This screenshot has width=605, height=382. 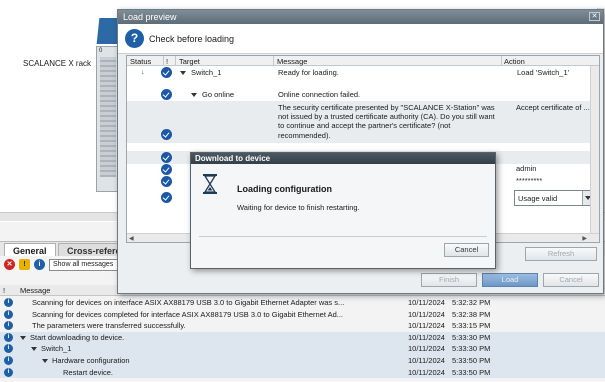 What do you see at coordinates (302, 349) in the screenshot?
I see `log-row: i Switch_1 10/11/2024 5:33:30 PM` at bounding box center [302, 349].